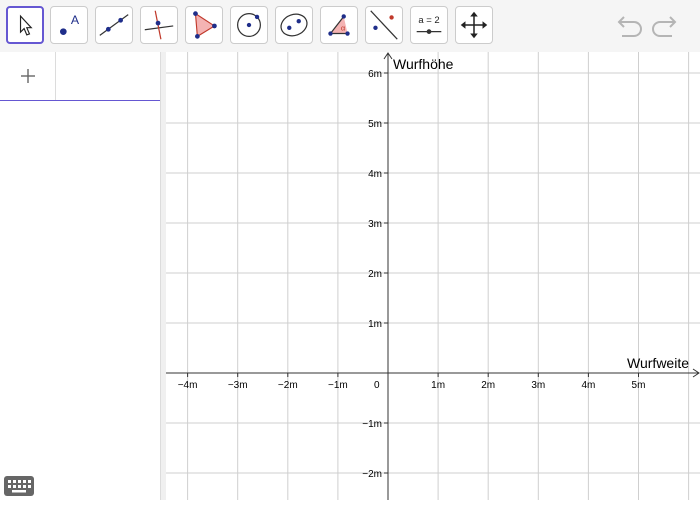 This screenshot has width=700, height=505. I want to click on angle-tool-button: α, so click(339, 25).